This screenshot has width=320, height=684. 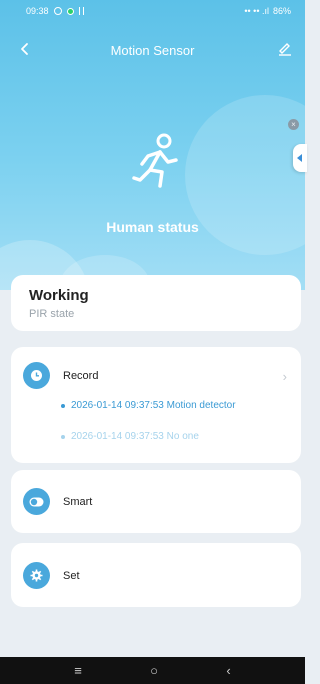 I want to click on record-label: Record, so click(x=81, y=375).